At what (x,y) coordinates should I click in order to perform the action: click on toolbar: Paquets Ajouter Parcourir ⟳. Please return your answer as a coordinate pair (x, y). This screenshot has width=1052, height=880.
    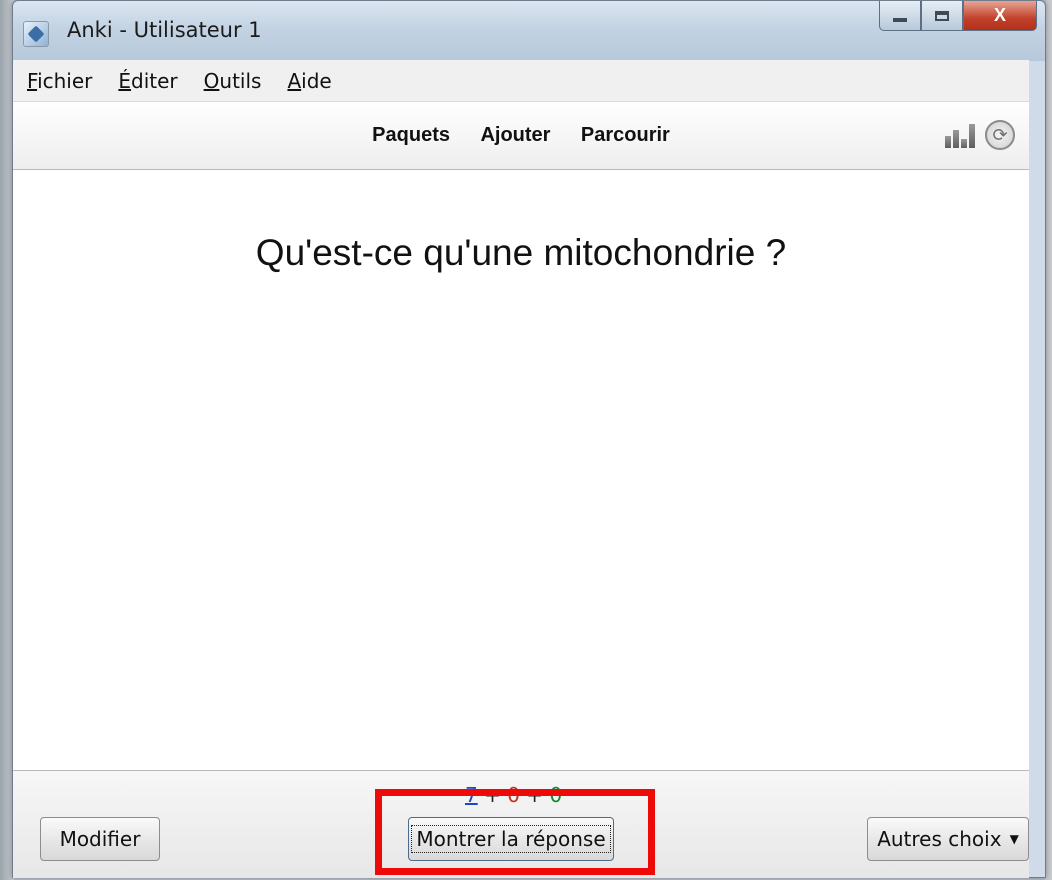
    Looking at the image, I should click on (521, 136).